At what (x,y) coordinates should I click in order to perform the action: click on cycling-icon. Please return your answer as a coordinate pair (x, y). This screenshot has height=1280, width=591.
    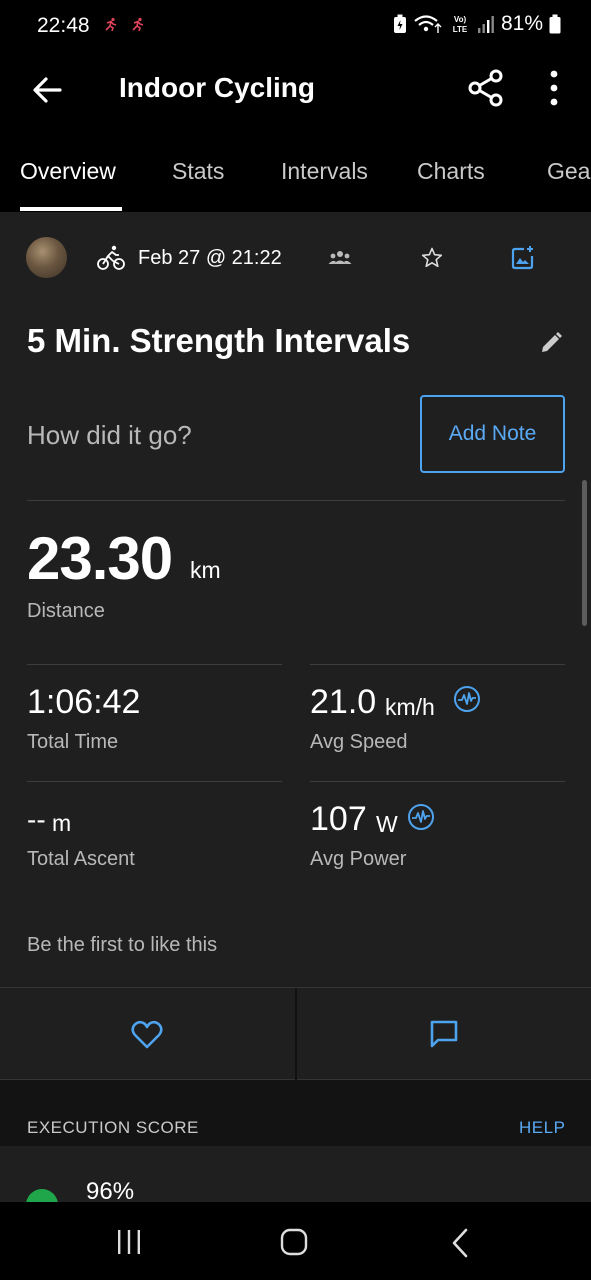
    Looking at the image, I should click on (111, 257).